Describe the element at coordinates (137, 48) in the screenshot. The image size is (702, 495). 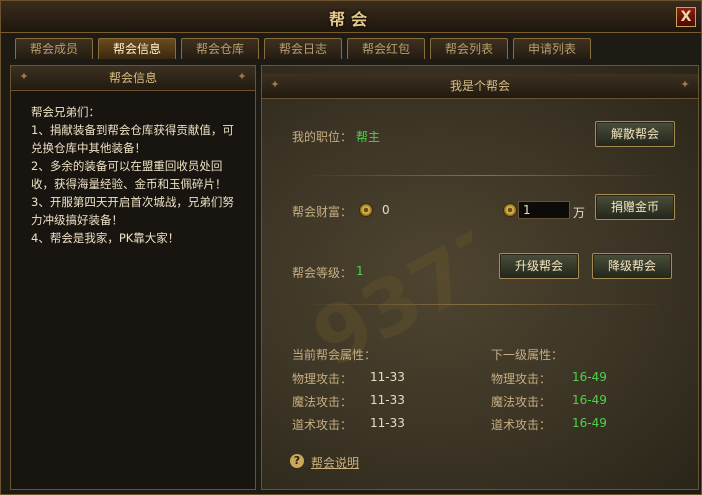
I see `tab-guild-info: 帮会信息` at that location.